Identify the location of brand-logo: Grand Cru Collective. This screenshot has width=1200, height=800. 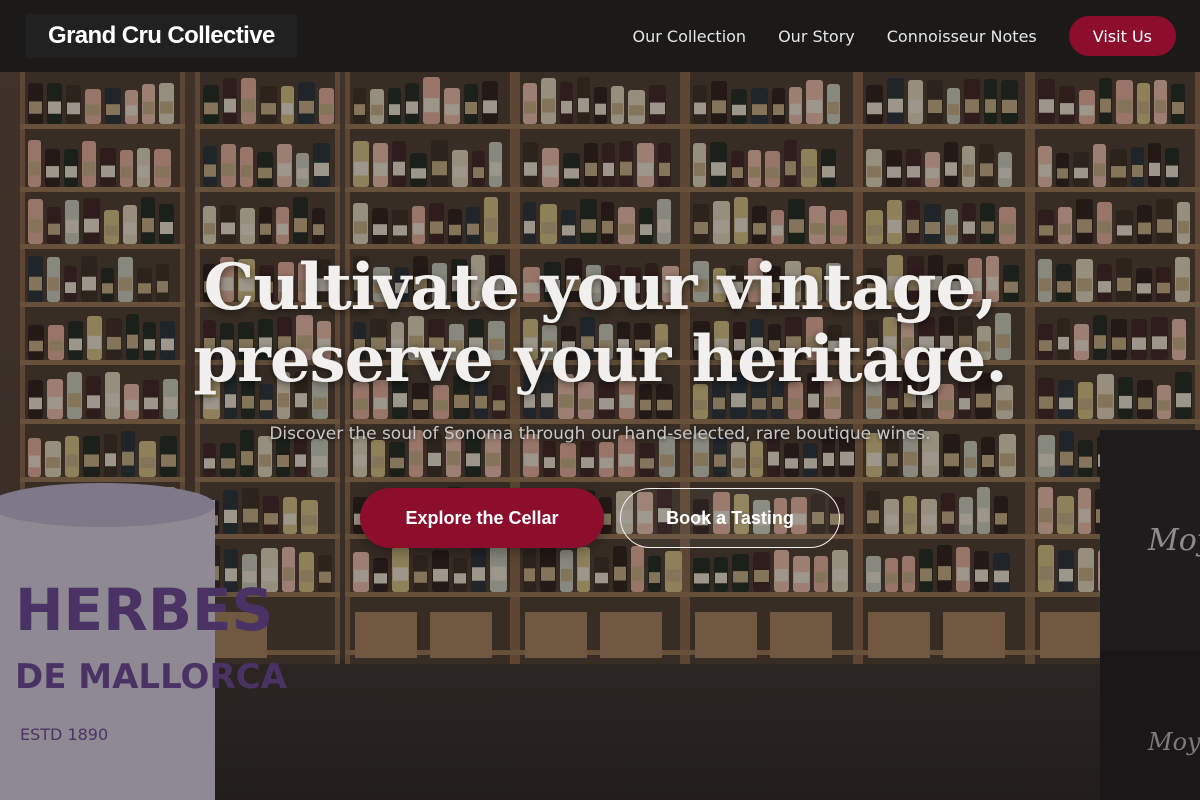
(161, 36).